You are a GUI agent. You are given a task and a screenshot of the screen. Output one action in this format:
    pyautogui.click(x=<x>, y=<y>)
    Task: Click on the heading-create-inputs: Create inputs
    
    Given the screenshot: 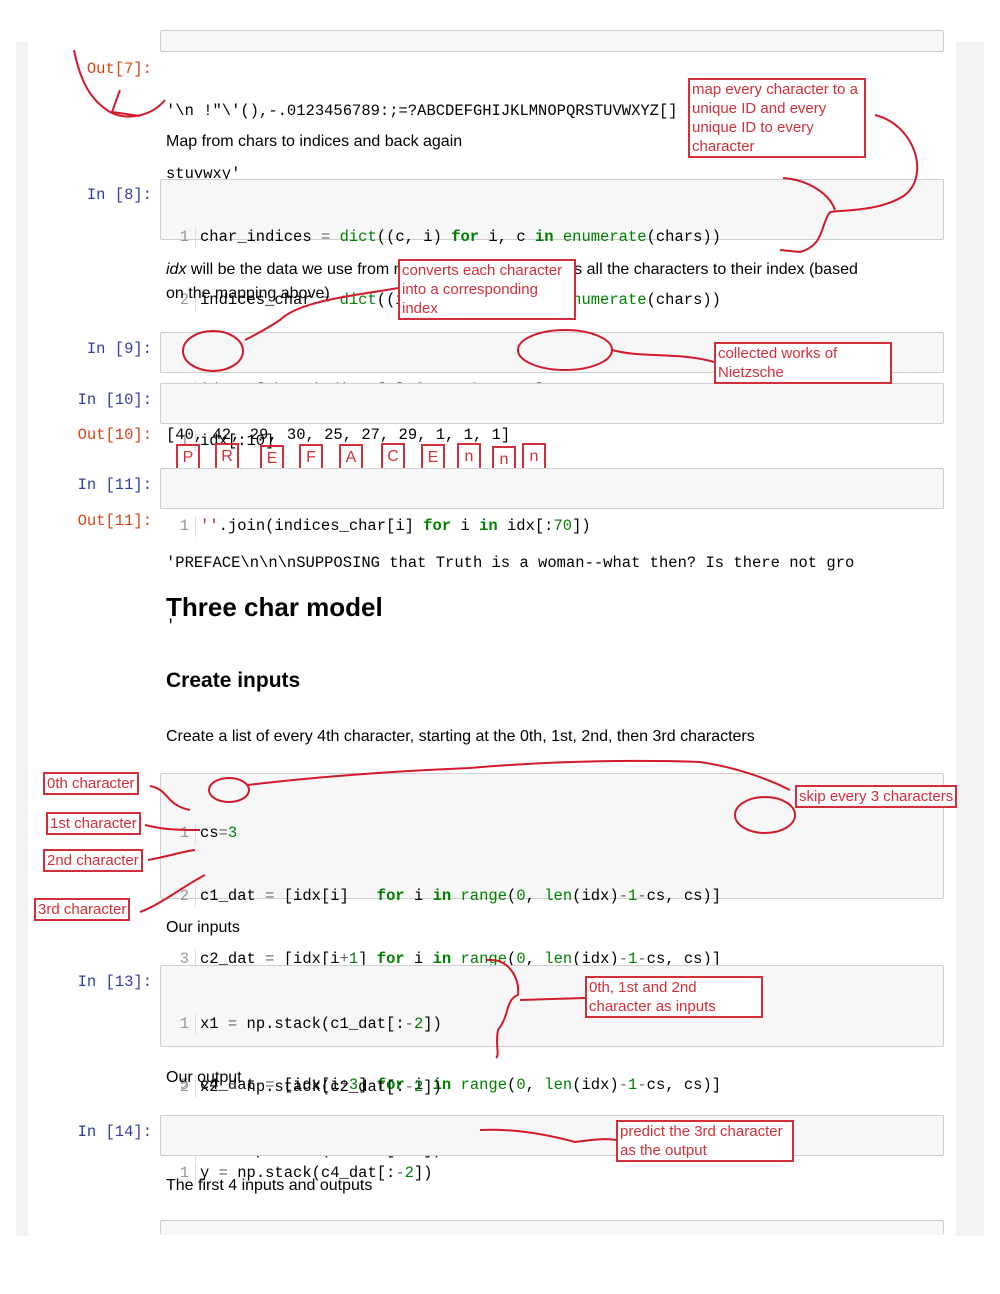 What is the action you would take?
    pyautogui.click(x=233, y=680)
    